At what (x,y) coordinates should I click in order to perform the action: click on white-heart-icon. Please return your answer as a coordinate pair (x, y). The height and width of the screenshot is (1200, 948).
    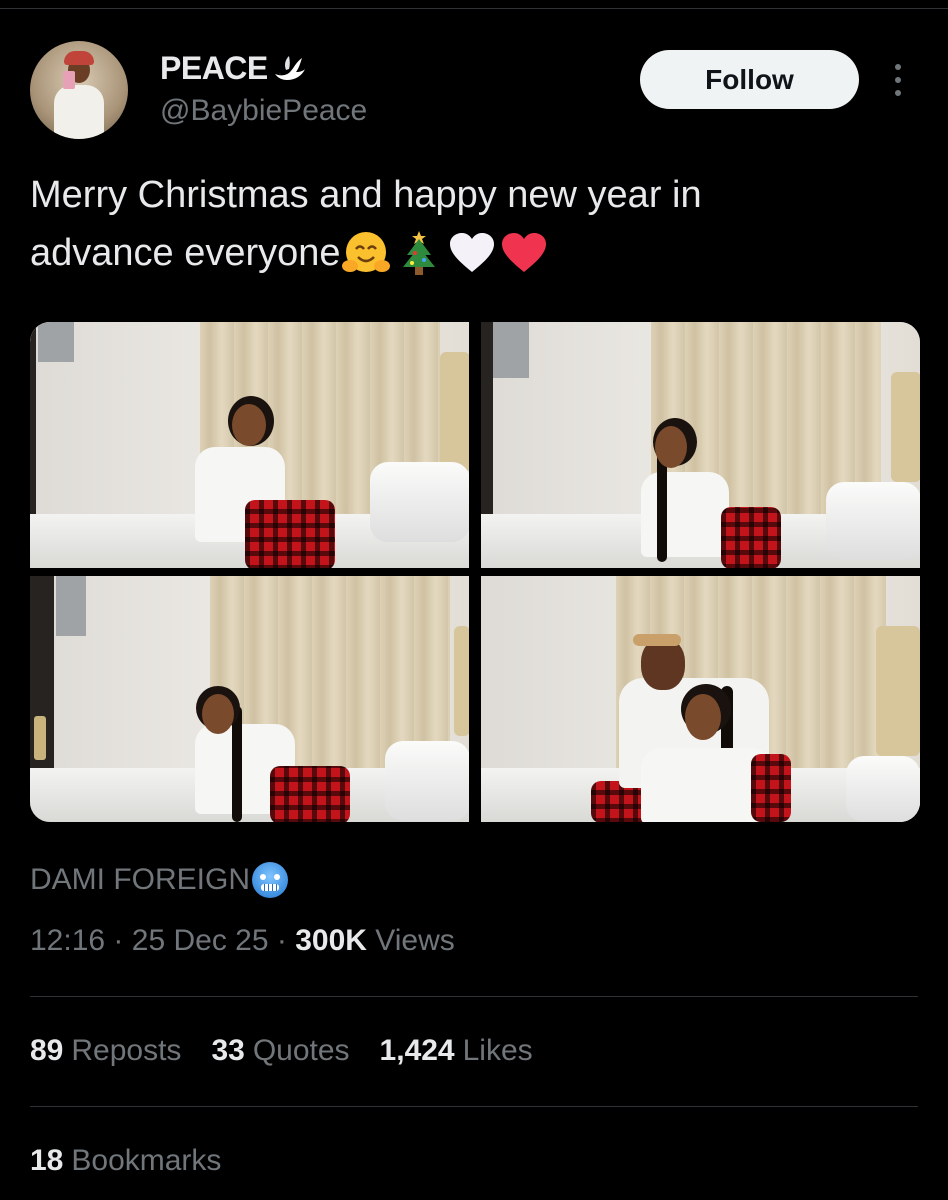
    Looking at the image, I should click on (471, 252).